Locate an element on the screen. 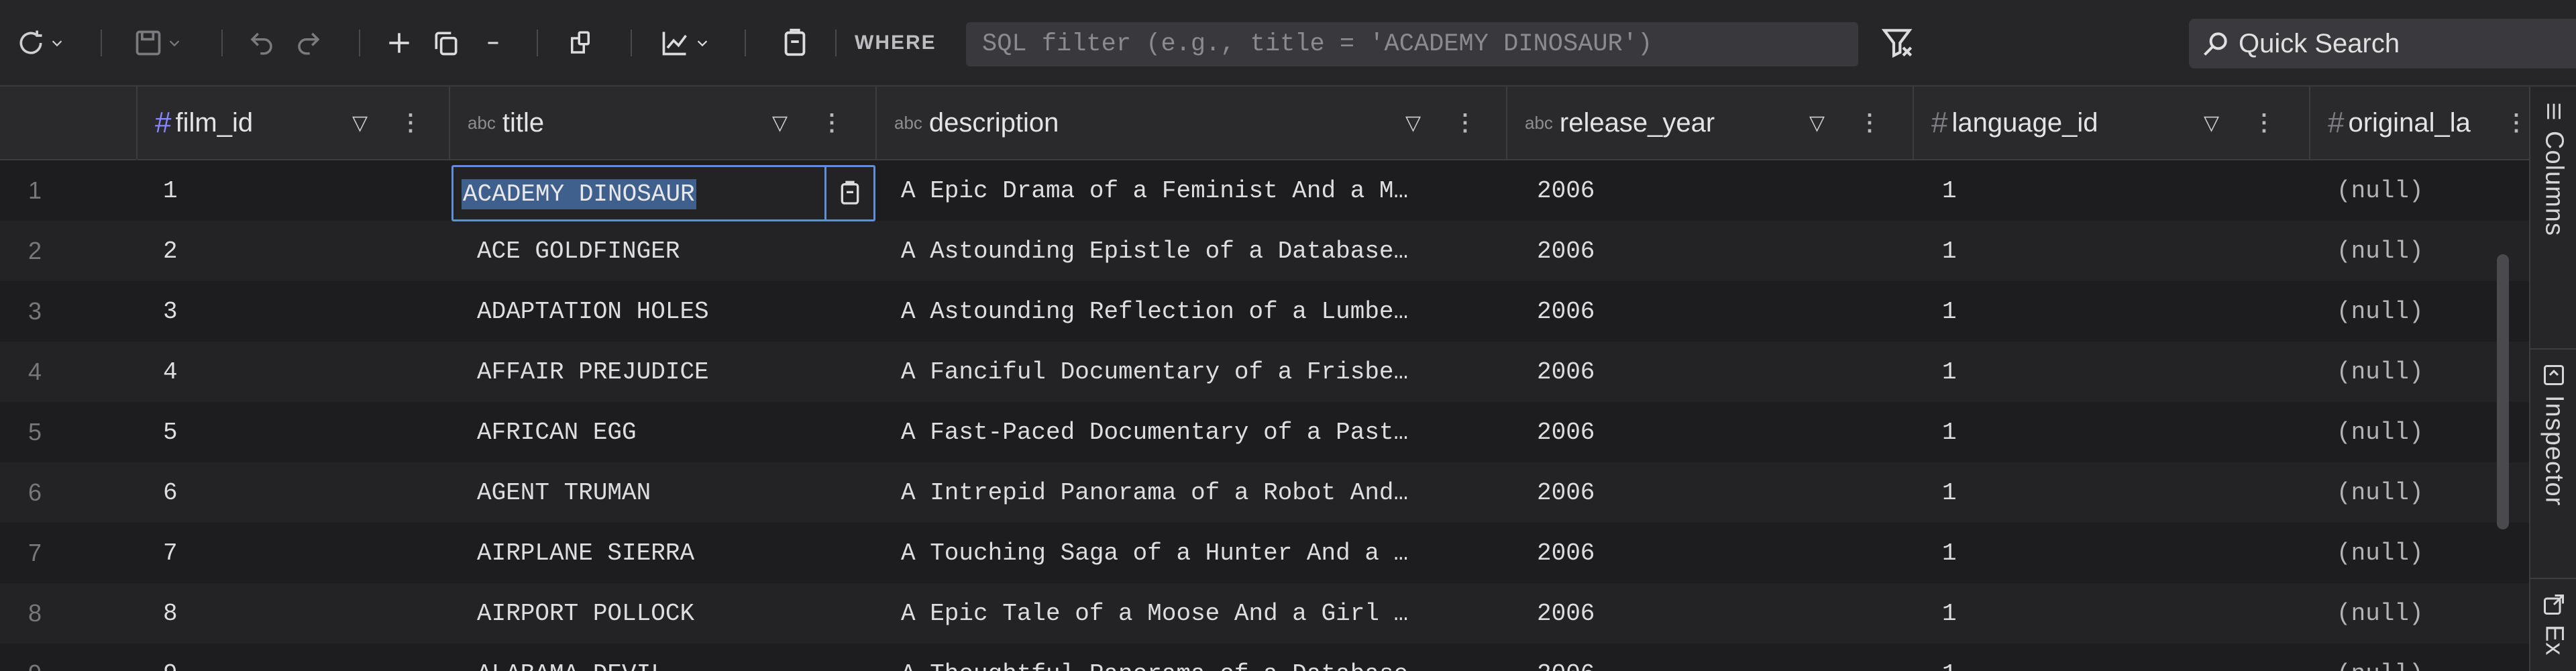  cell-title: ADAPTATION HOLES is located at coordinates (671, 312).